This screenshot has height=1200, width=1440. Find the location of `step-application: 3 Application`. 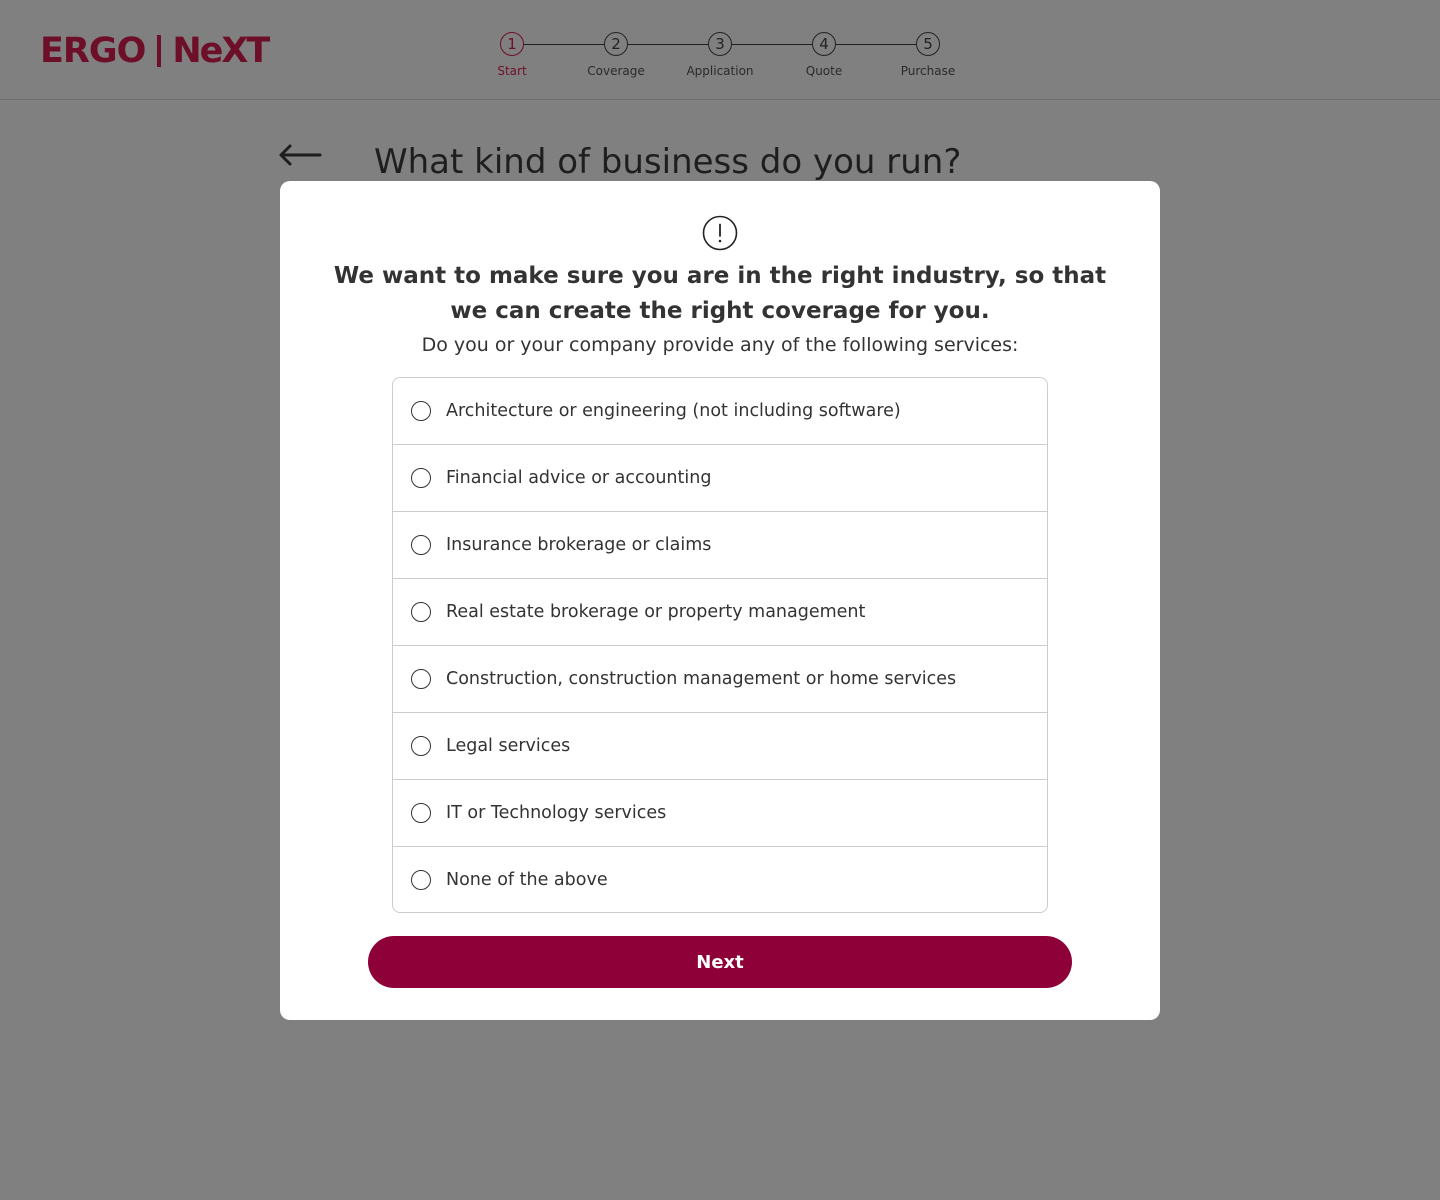

step-application: 3 Application is located at coordinates (720, 55).